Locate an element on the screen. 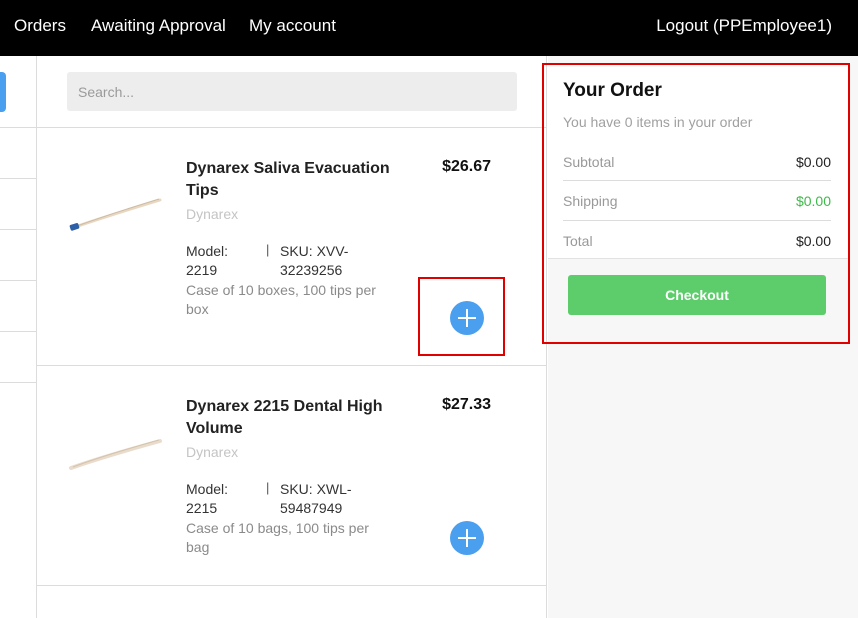 The height and width of the screenshot is (618, 858). search-input is located at coordinates (292, 91).